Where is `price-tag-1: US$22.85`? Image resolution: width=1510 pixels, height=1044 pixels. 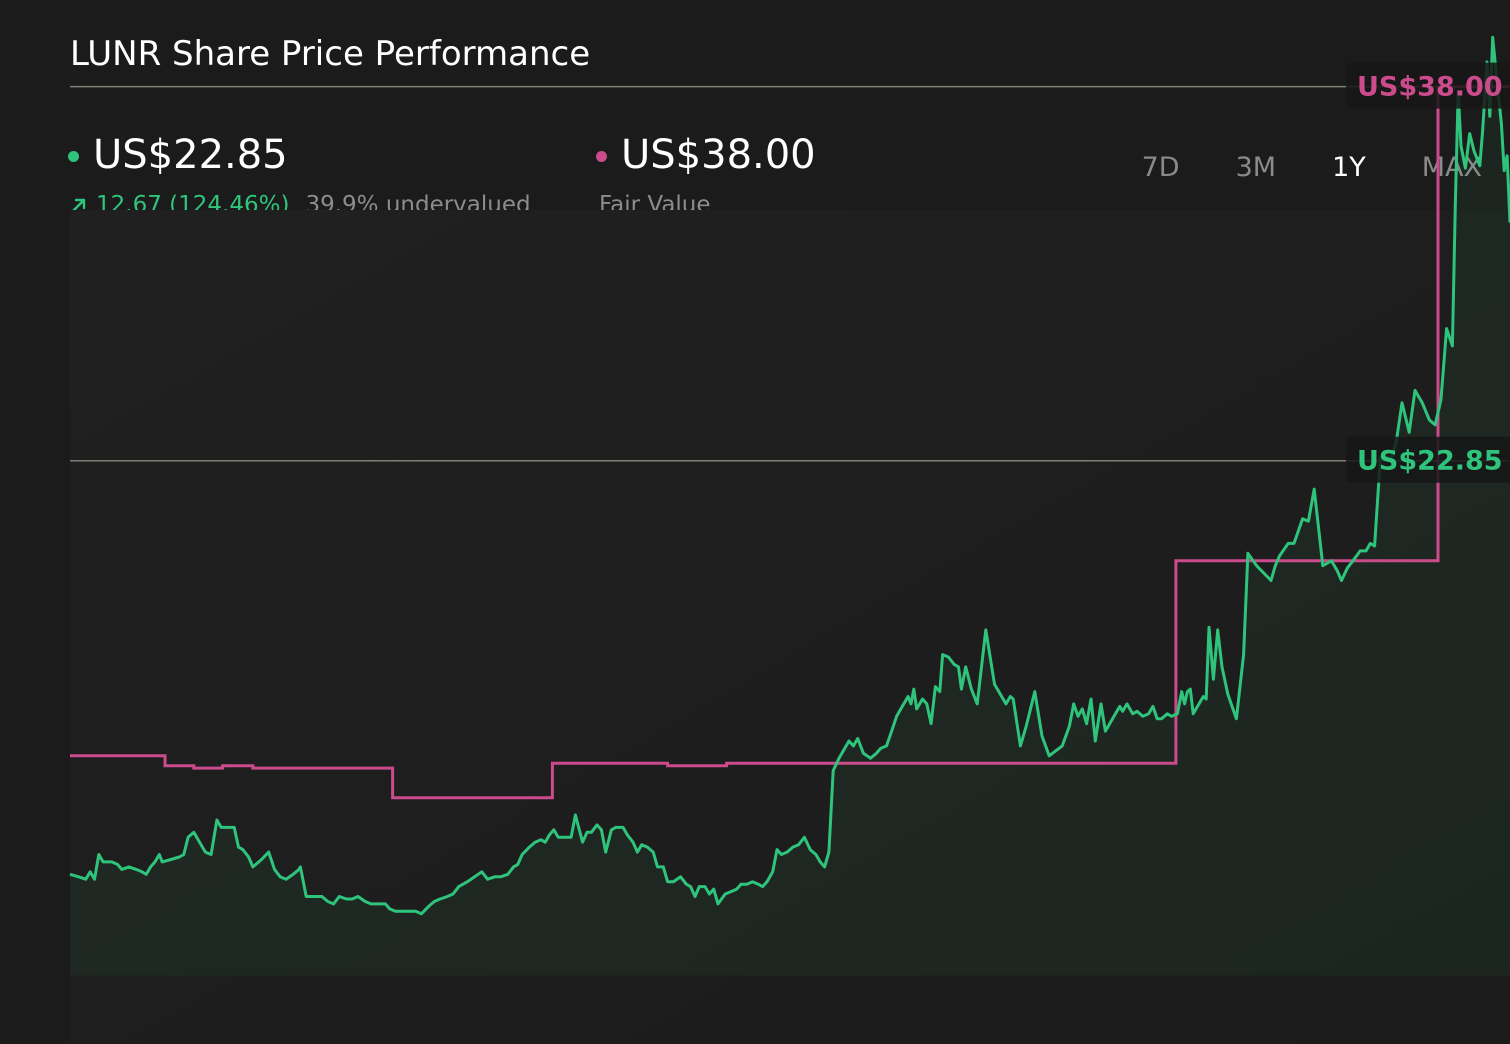 price-tag-1: US$22.85 is located at coordinates (1428, 459).